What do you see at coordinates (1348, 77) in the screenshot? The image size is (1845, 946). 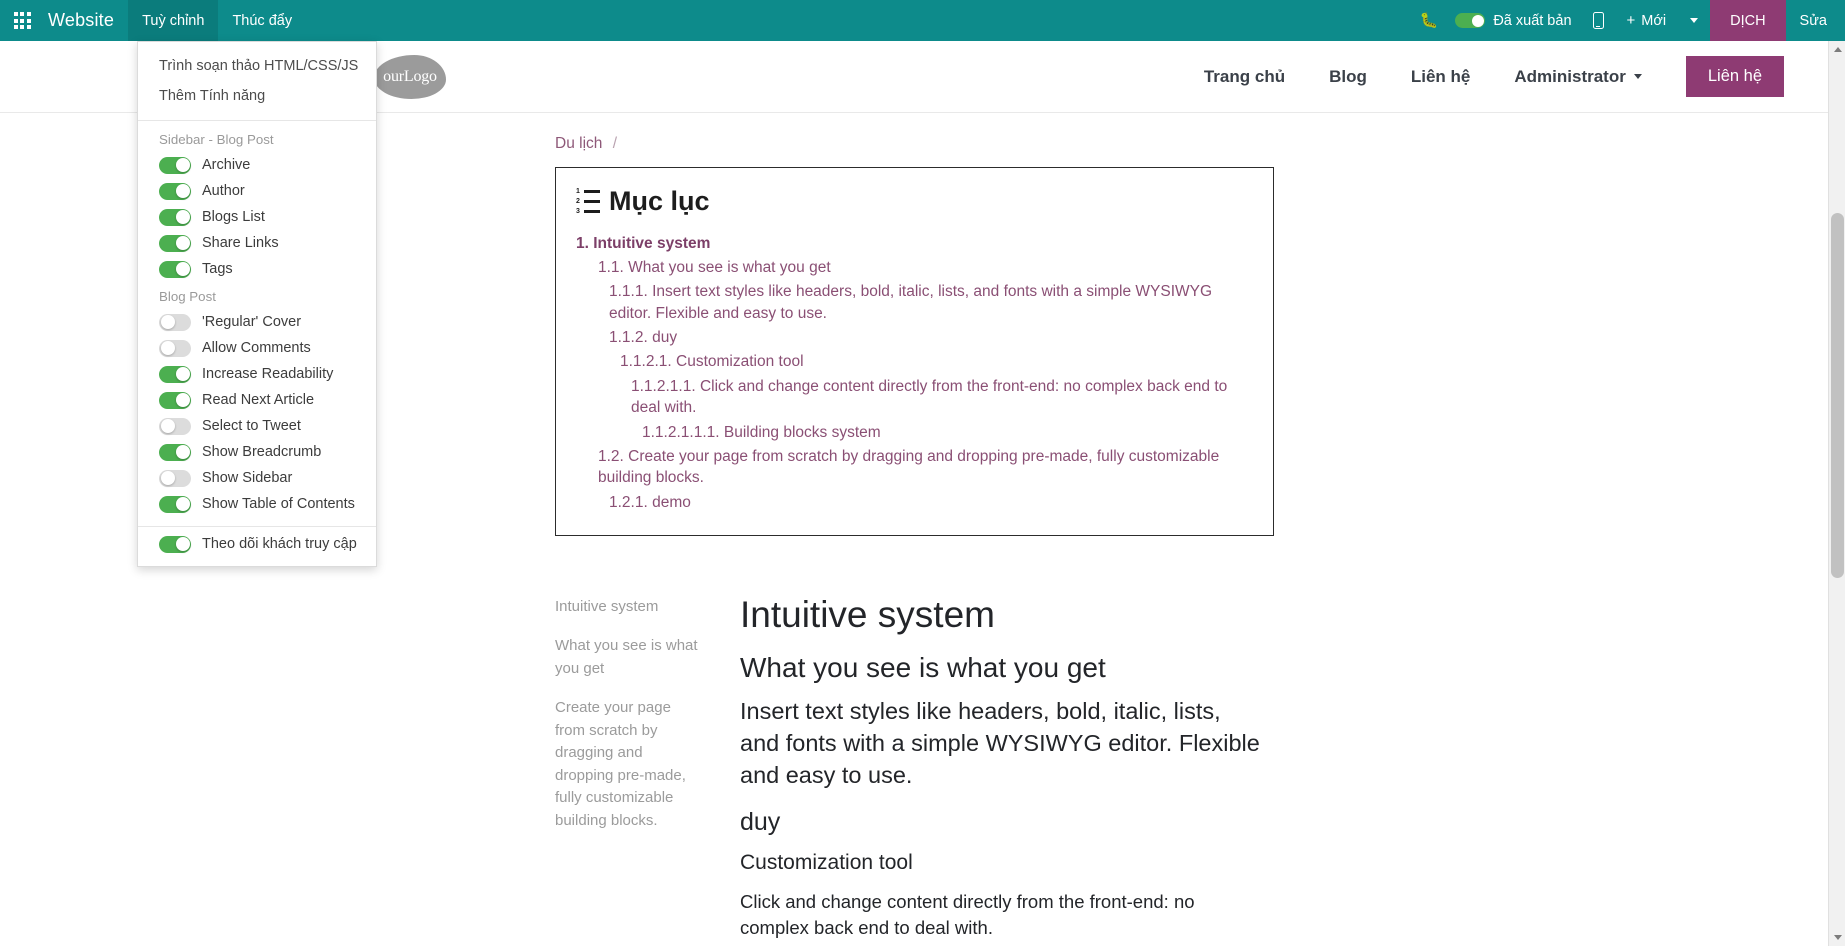 I see `nav-item-blog: Blog` at bounding box center [1348, 77].